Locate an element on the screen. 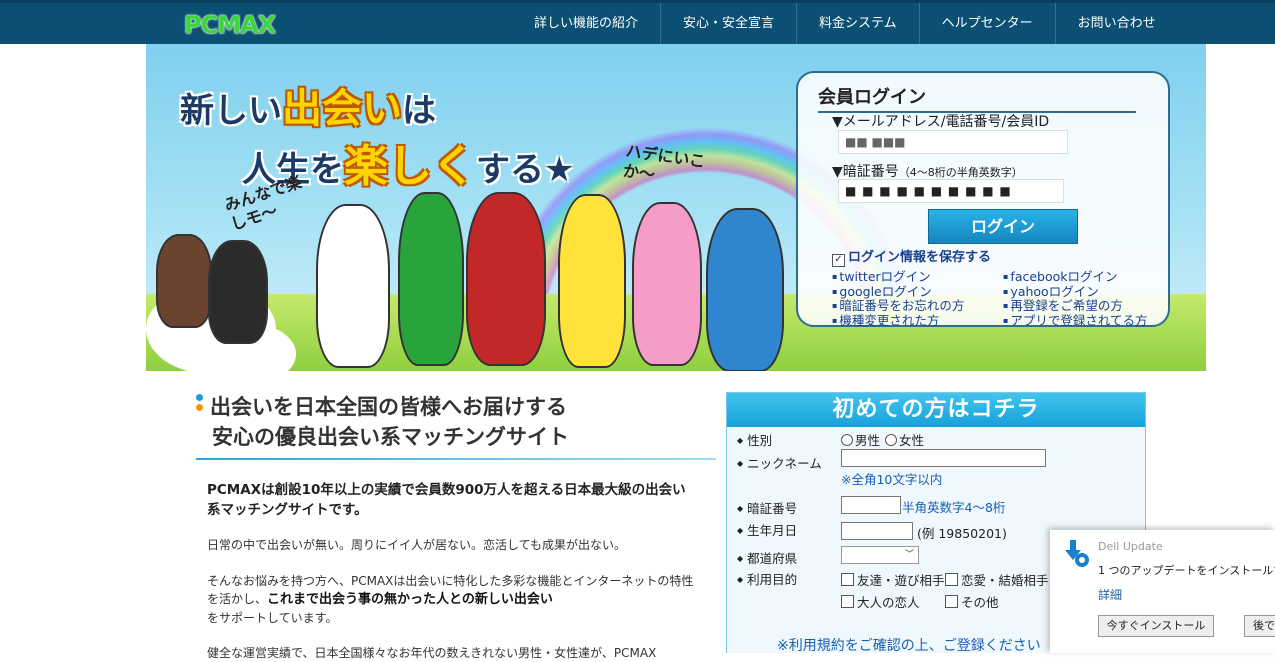 This screenshot has height=662, width=1275. paragraph-text: をサポートしています。 is located at coordinates (272, 618).